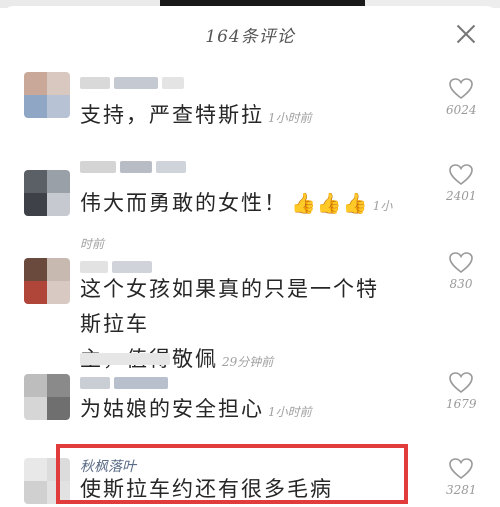 This screenshot has height=507, width=500. Describe the element at coordinates (248, 362) in the screenshot. I see `comment-time: 29分钟前` at that location.